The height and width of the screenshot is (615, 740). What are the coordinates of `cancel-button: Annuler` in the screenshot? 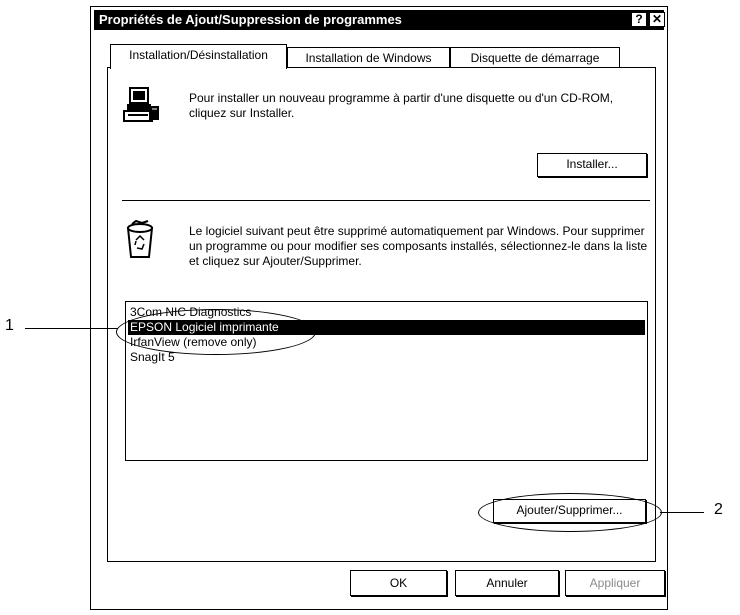 It's located at (507, 583).